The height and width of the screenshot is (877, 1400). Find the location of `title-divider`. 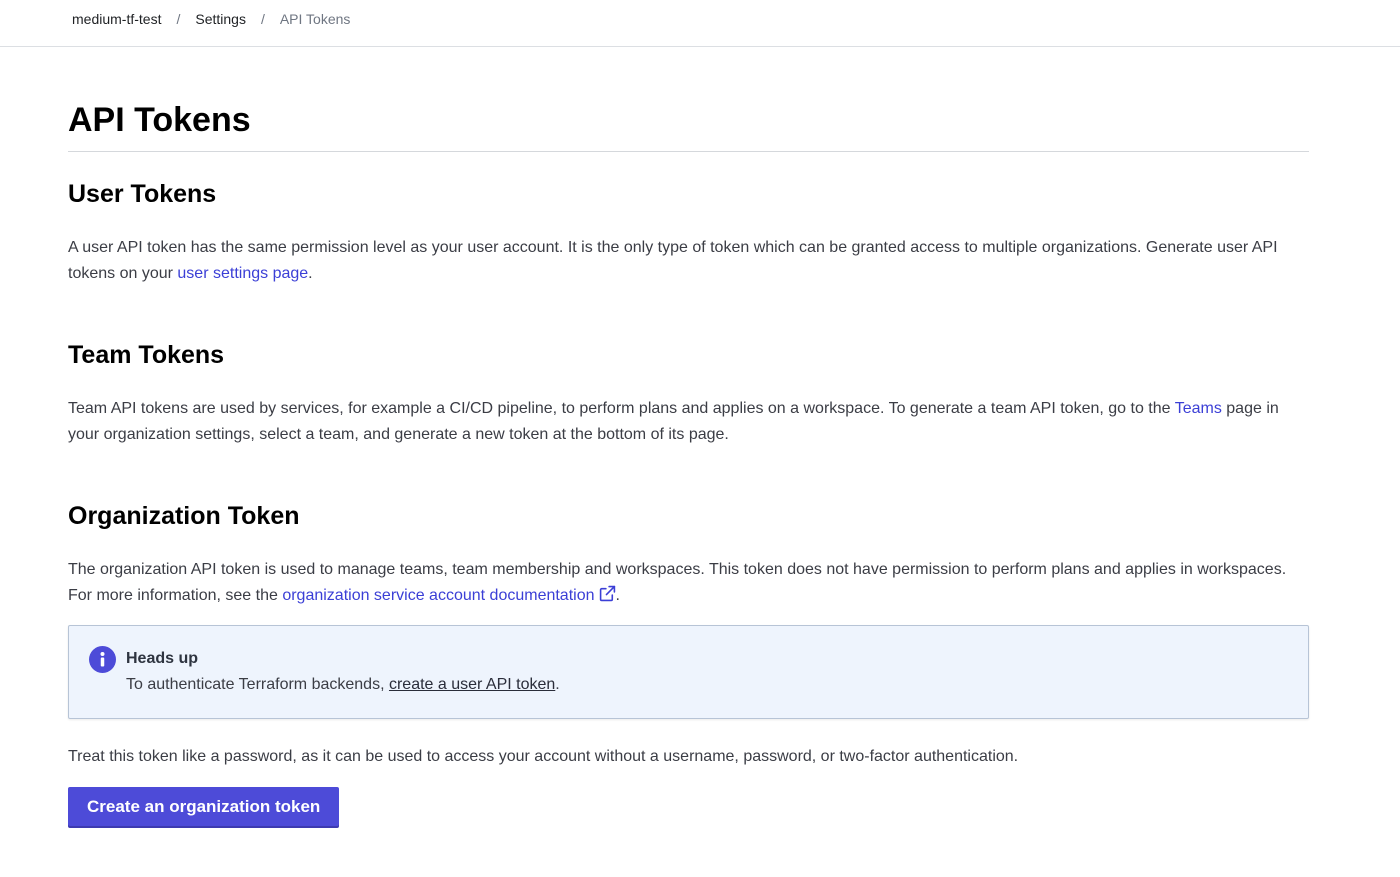

title-divider is located at coordinates (688, 151).